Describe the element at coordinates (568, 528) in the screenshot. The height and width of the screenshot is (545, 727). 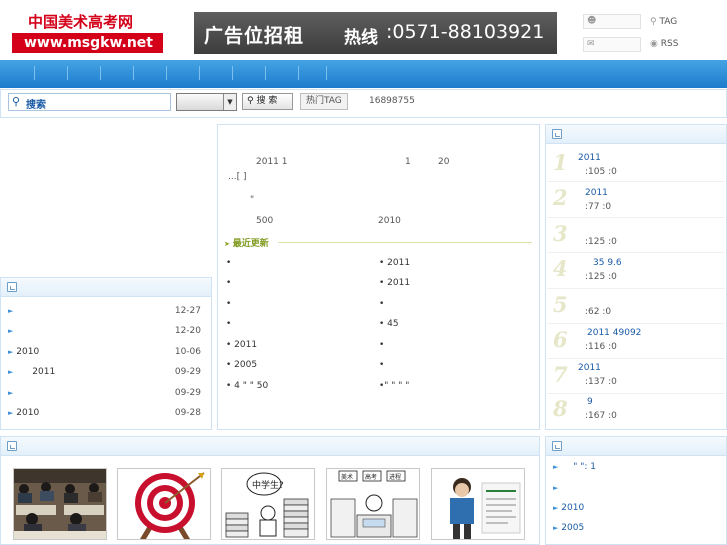
I see `list-item: ► 2005` at that location.